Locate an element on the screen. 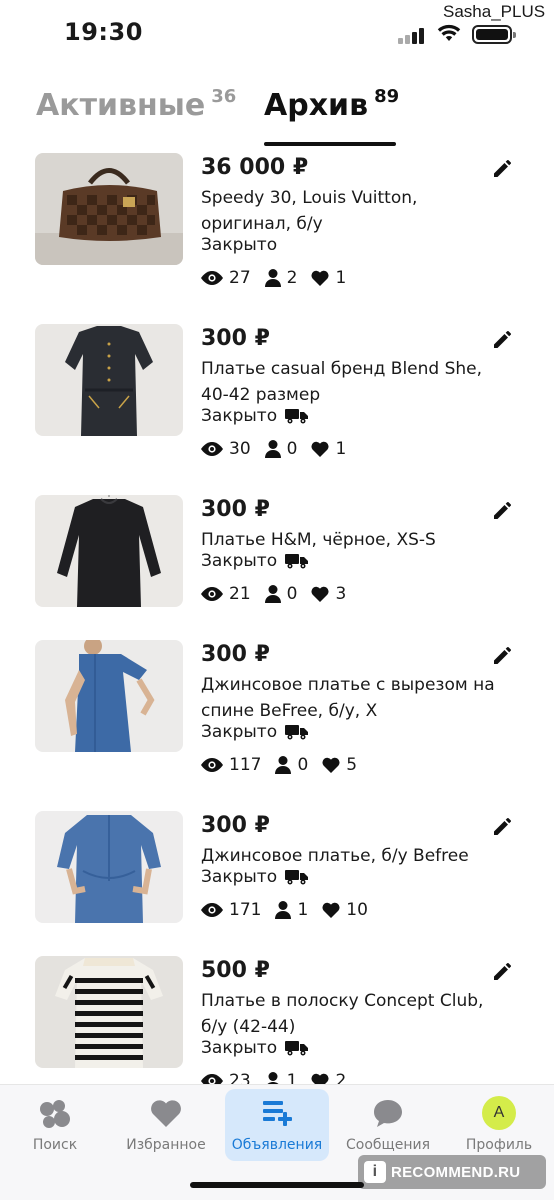  wifi-icon is located at coordinates (449, 32).